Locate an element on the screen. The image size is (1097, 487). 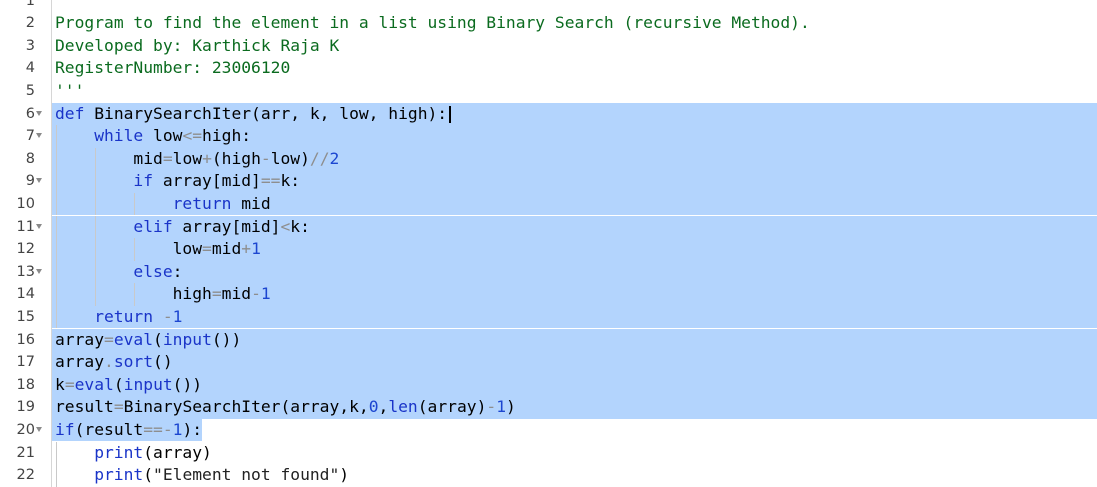
code-token: "Element not found" is located at coordinates (246, 475).